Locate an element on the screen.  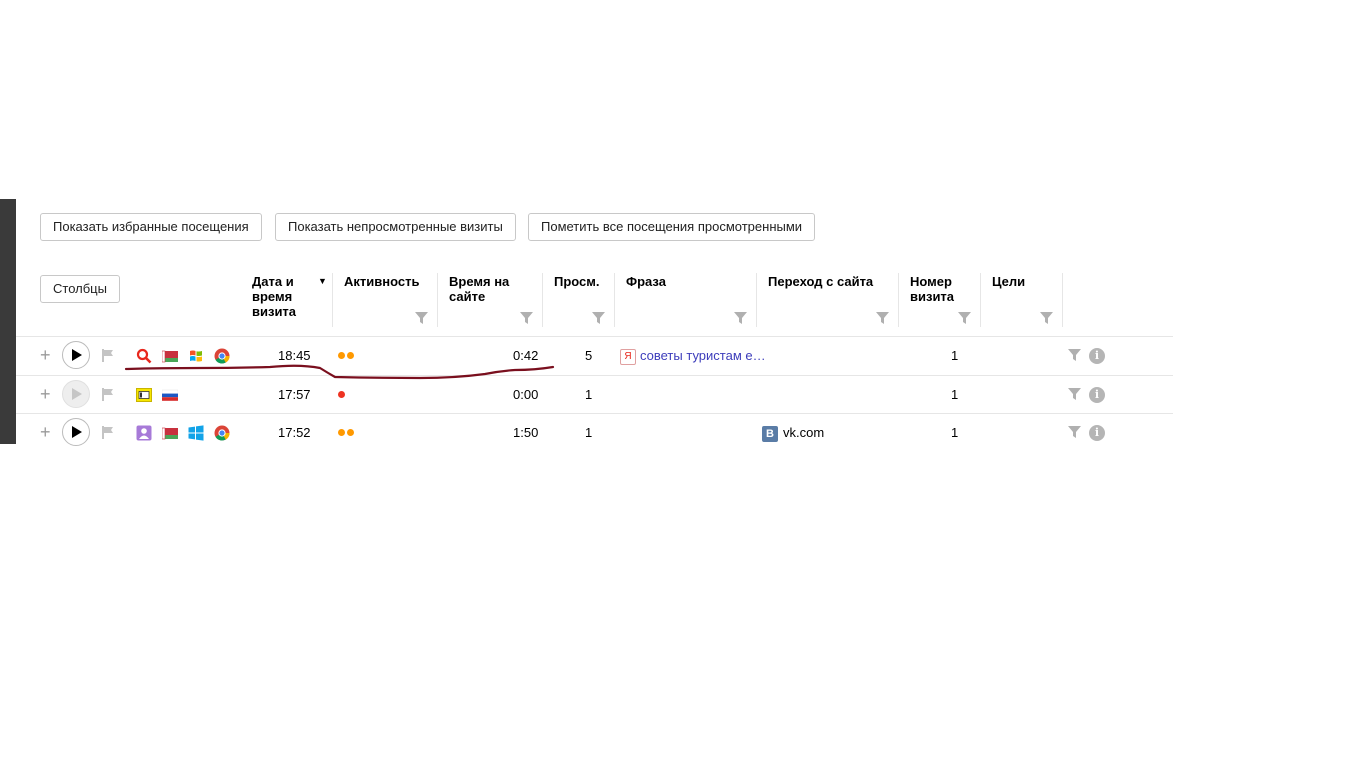
header-views: Просм. is located at coordinates (579, 300).